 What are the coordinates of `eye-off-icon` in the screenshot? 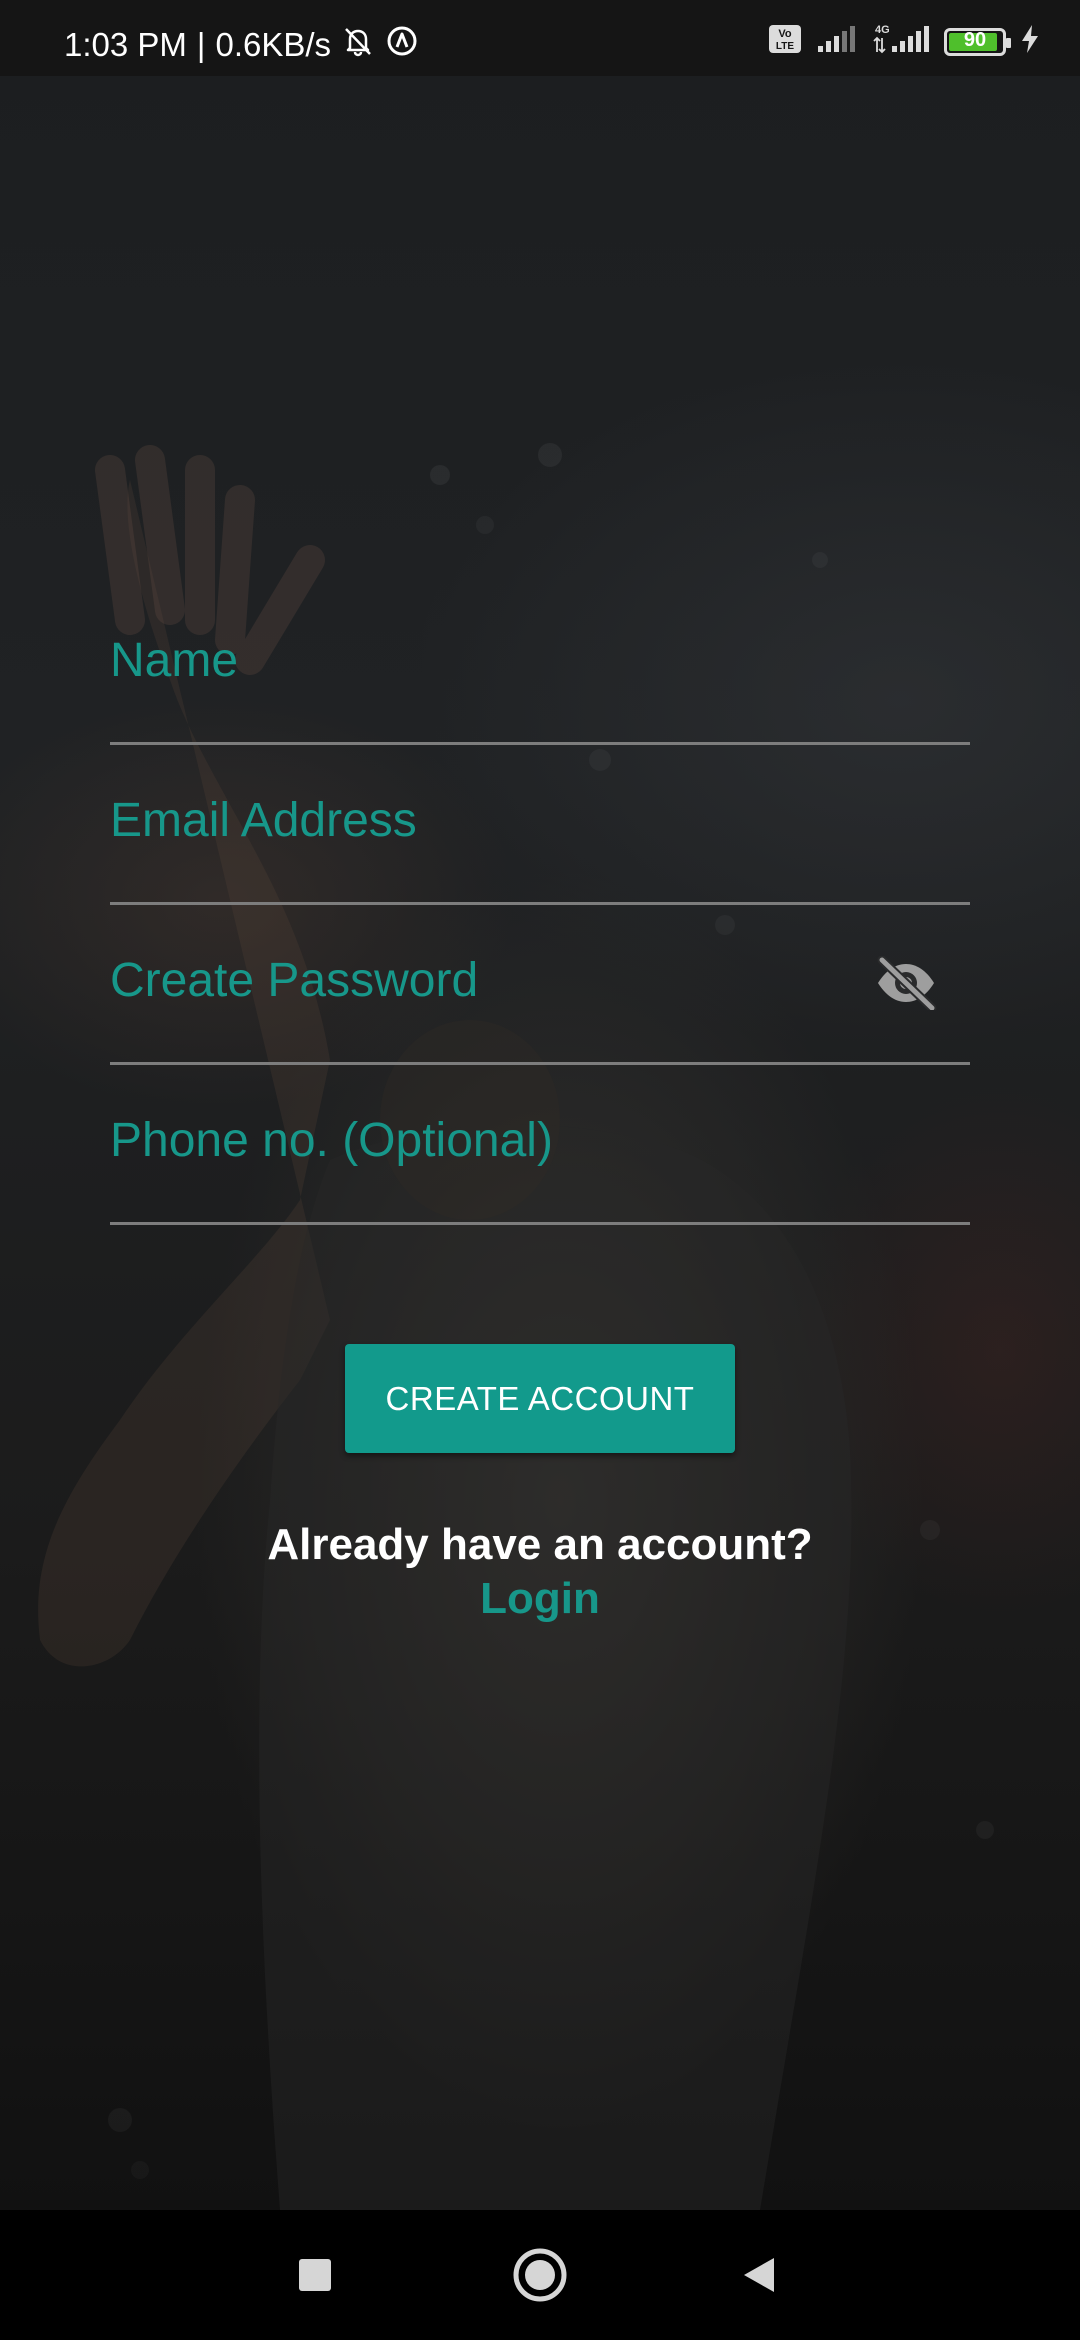 It's located at (906, 983).